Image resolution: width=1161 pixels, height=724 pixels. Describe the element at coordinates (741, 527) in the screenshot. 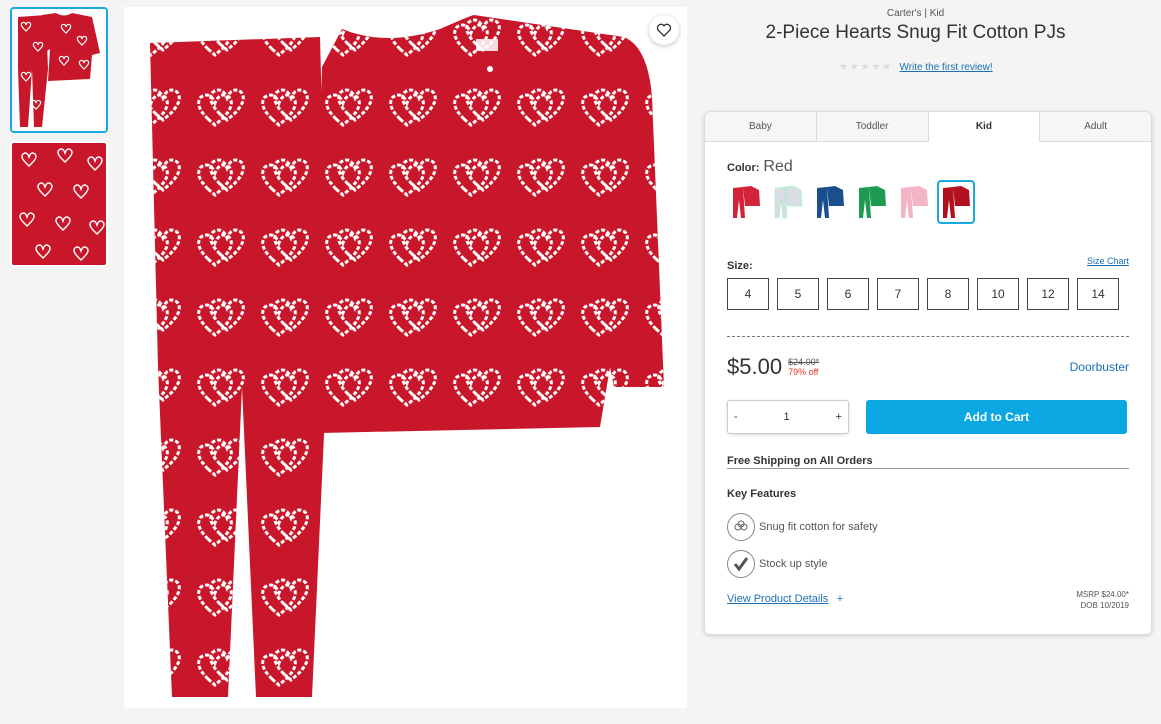

I see `cotton-icon` at that location.